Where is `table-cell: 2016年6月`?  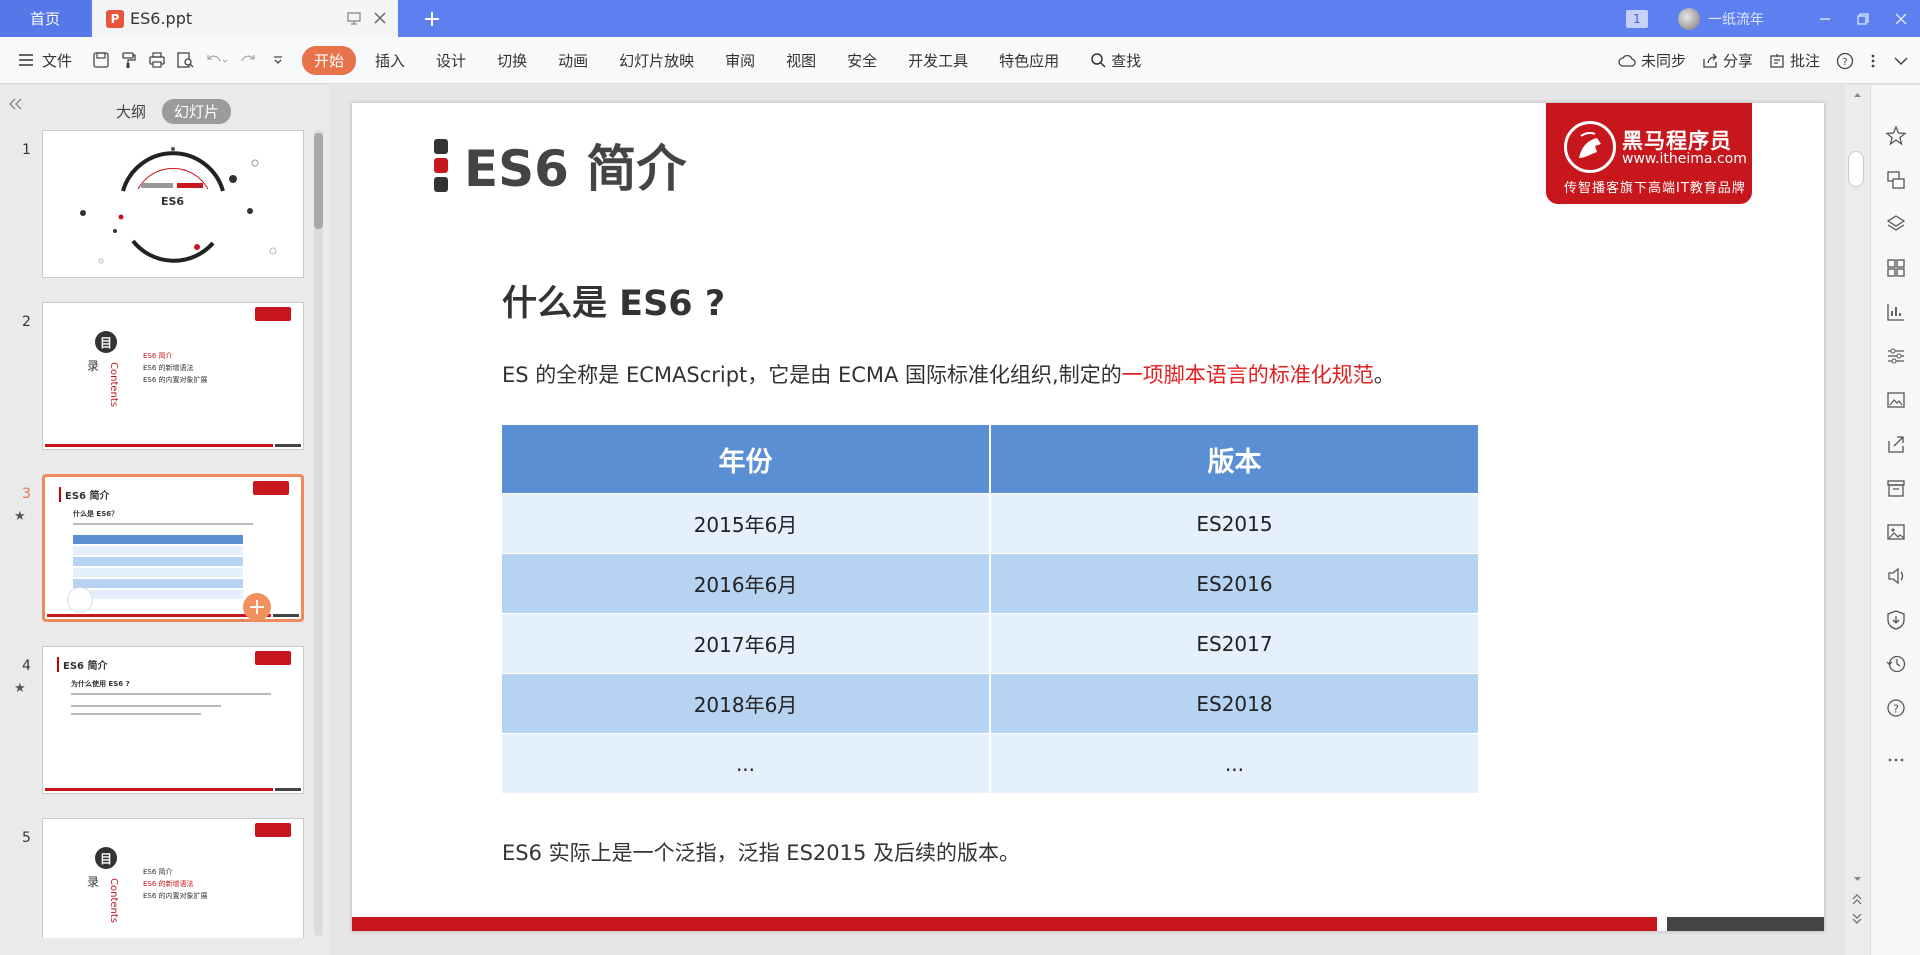
table-cell: 2016年6月 is located at coordinates (745, 583).